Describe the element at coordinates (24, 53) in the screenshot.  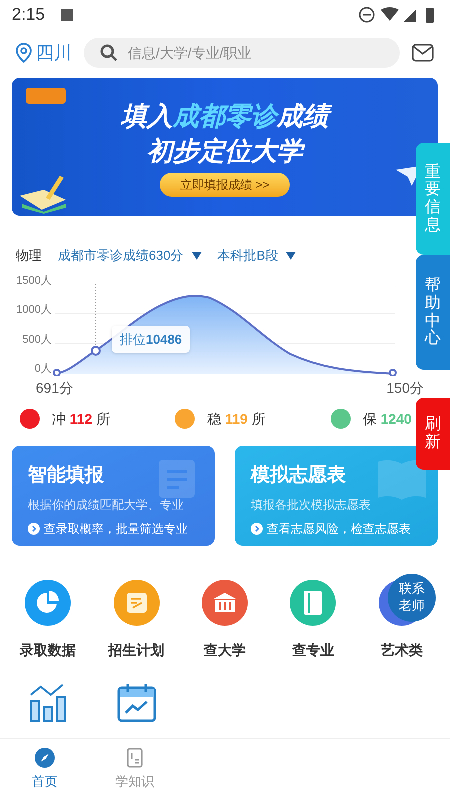
I see `location-pin-icon` at that location.